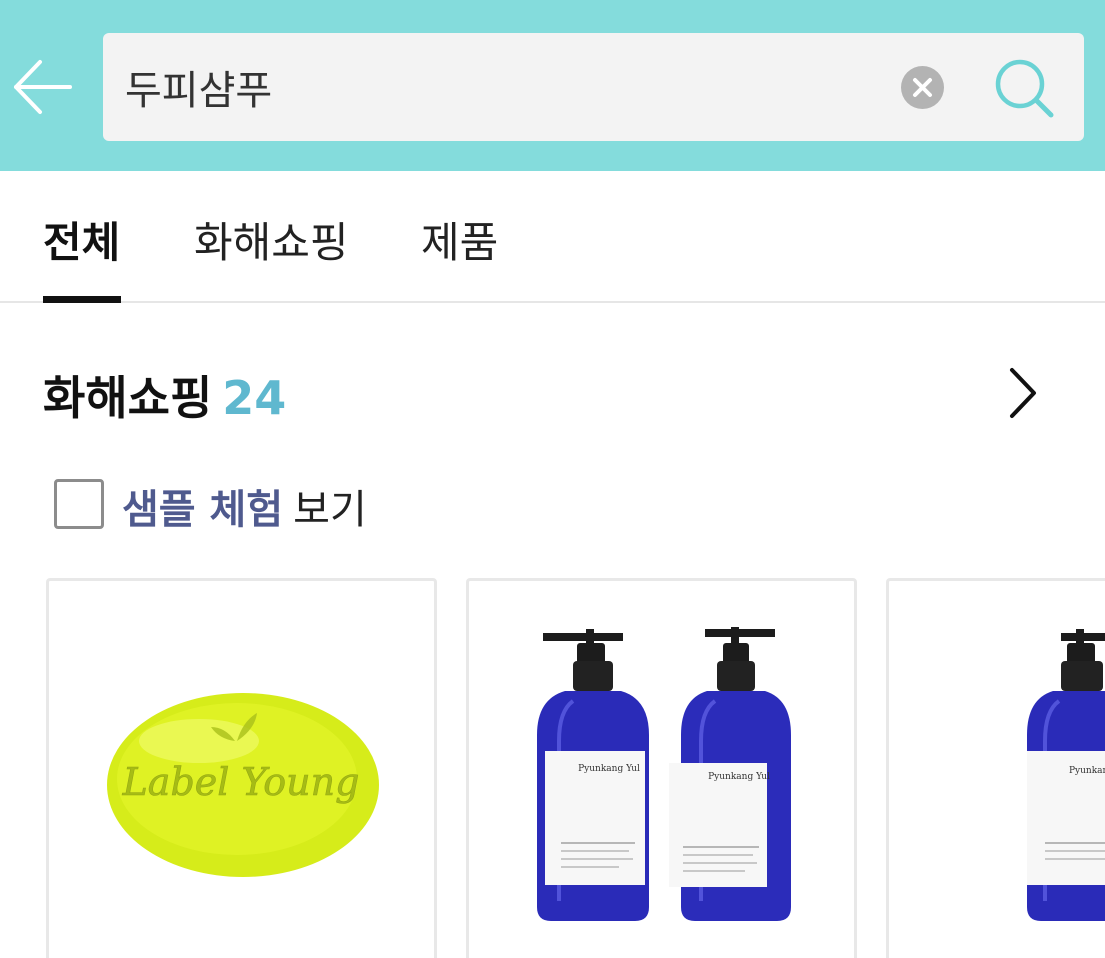 Image resolution: width=1105 pixels, height=958 pixels. I want to click on product-card: Pyunkang Yul Pyunkang Yul, so click(661, 768).